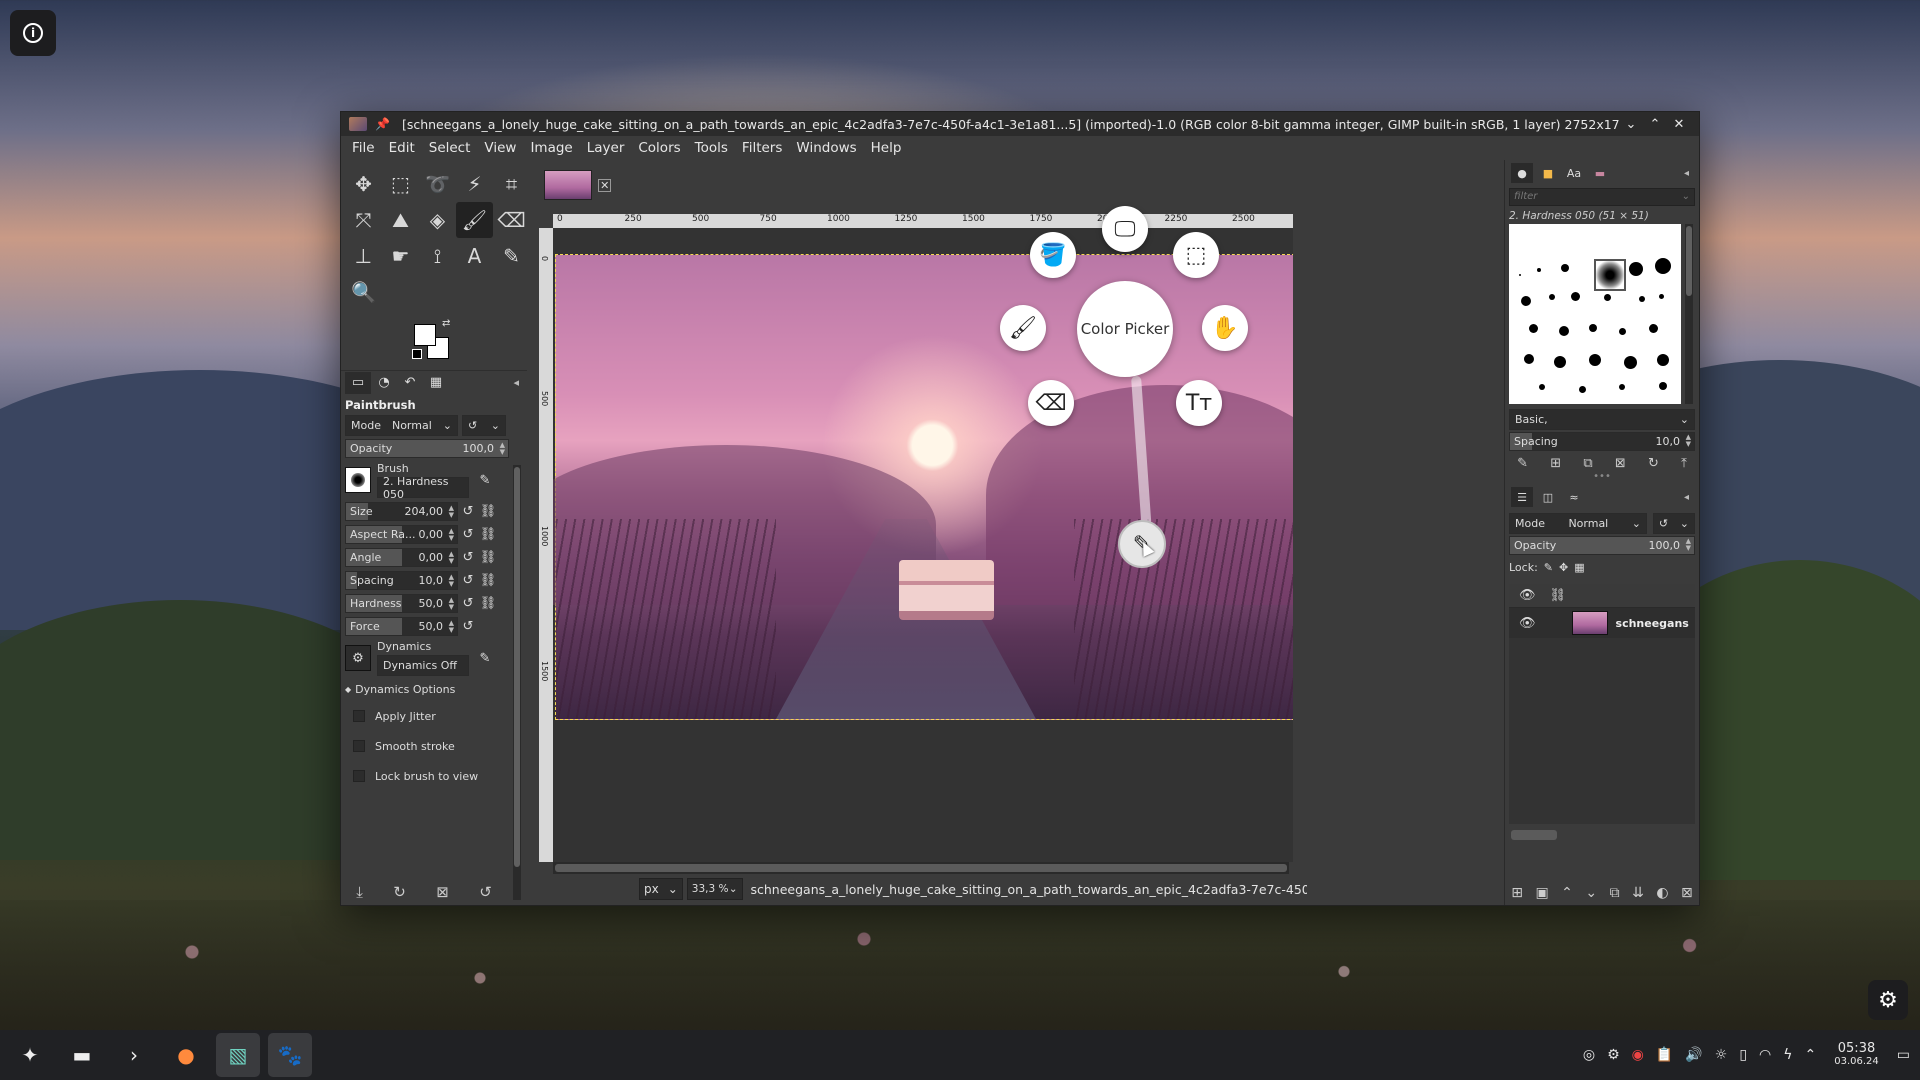 The height and width of the screenshot is (1080, 1920). Describe the element at coordinates (401, 511) in the screenshot. I see `slider-0: Size 204,00 ▲ ▼` at that location.